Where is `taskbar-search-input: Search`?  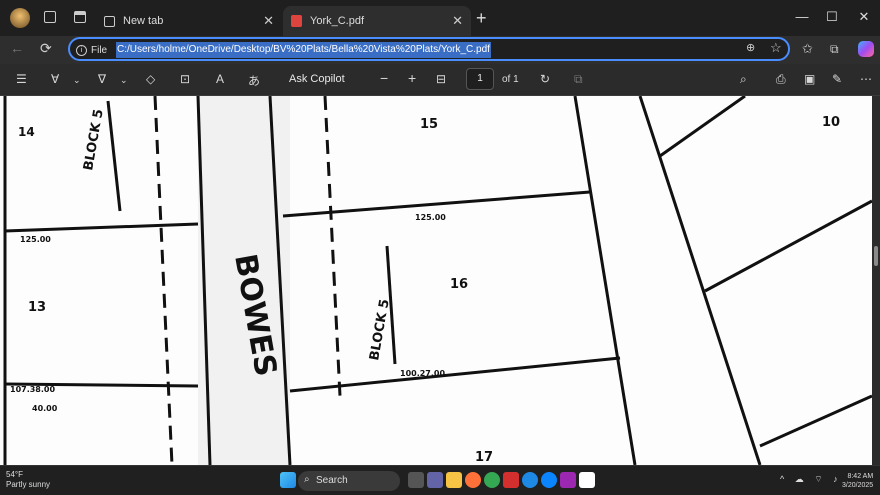
taskbar-search-input: Search is located at coordinates (349, 481).